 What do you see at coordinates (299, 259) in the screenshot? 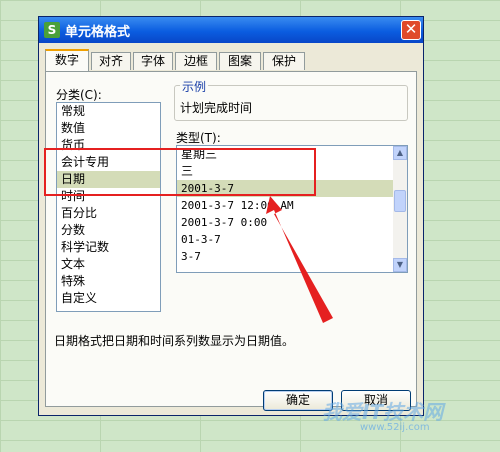
I see `annotation-arrow-icon` at bounding box center [299, 259].